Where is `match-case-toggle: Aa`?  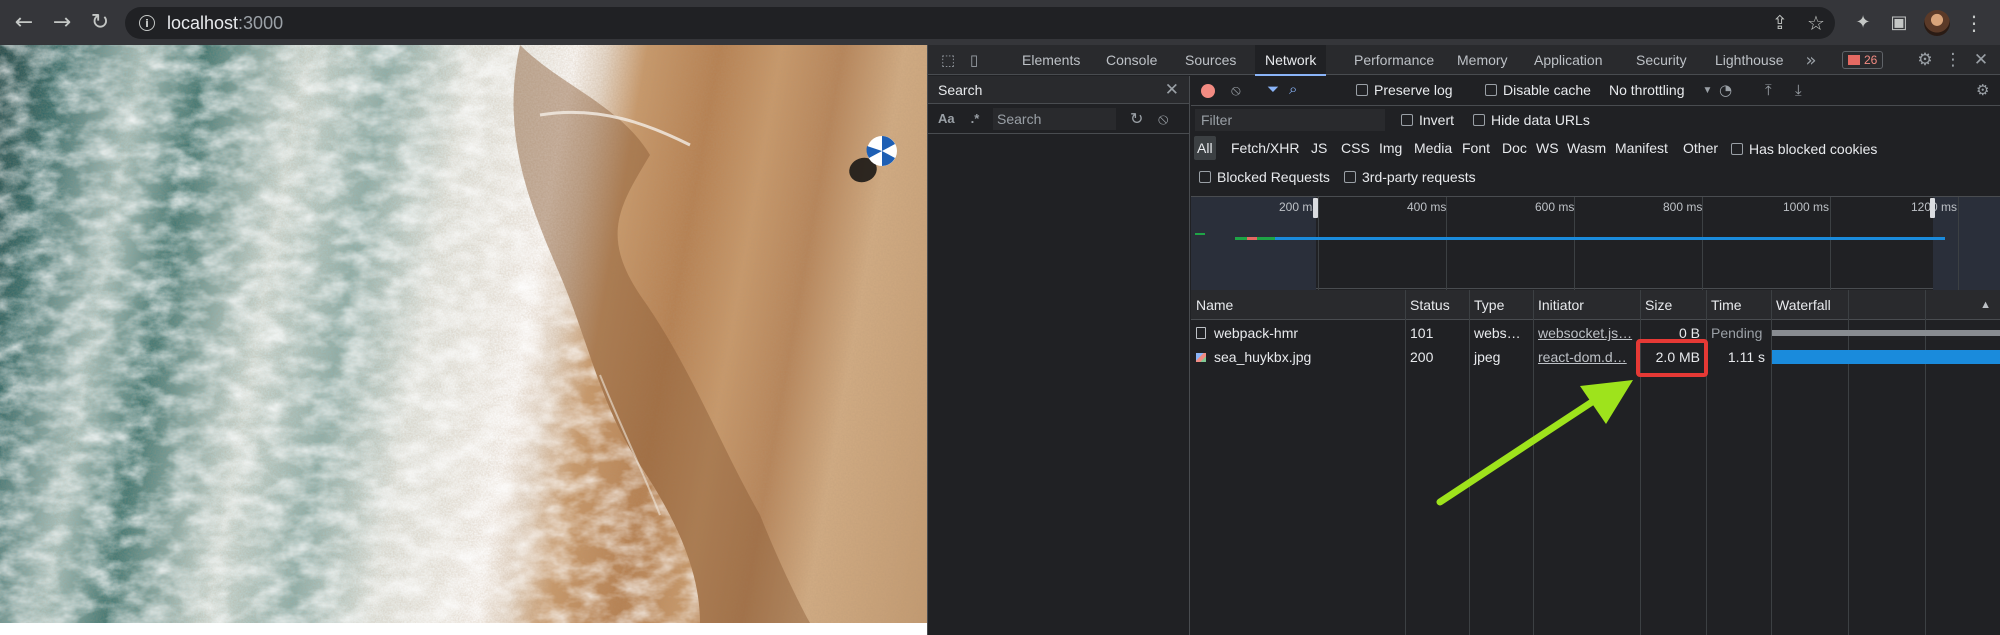 match-case-toggle: Aa is located at coordinates (946, 118).